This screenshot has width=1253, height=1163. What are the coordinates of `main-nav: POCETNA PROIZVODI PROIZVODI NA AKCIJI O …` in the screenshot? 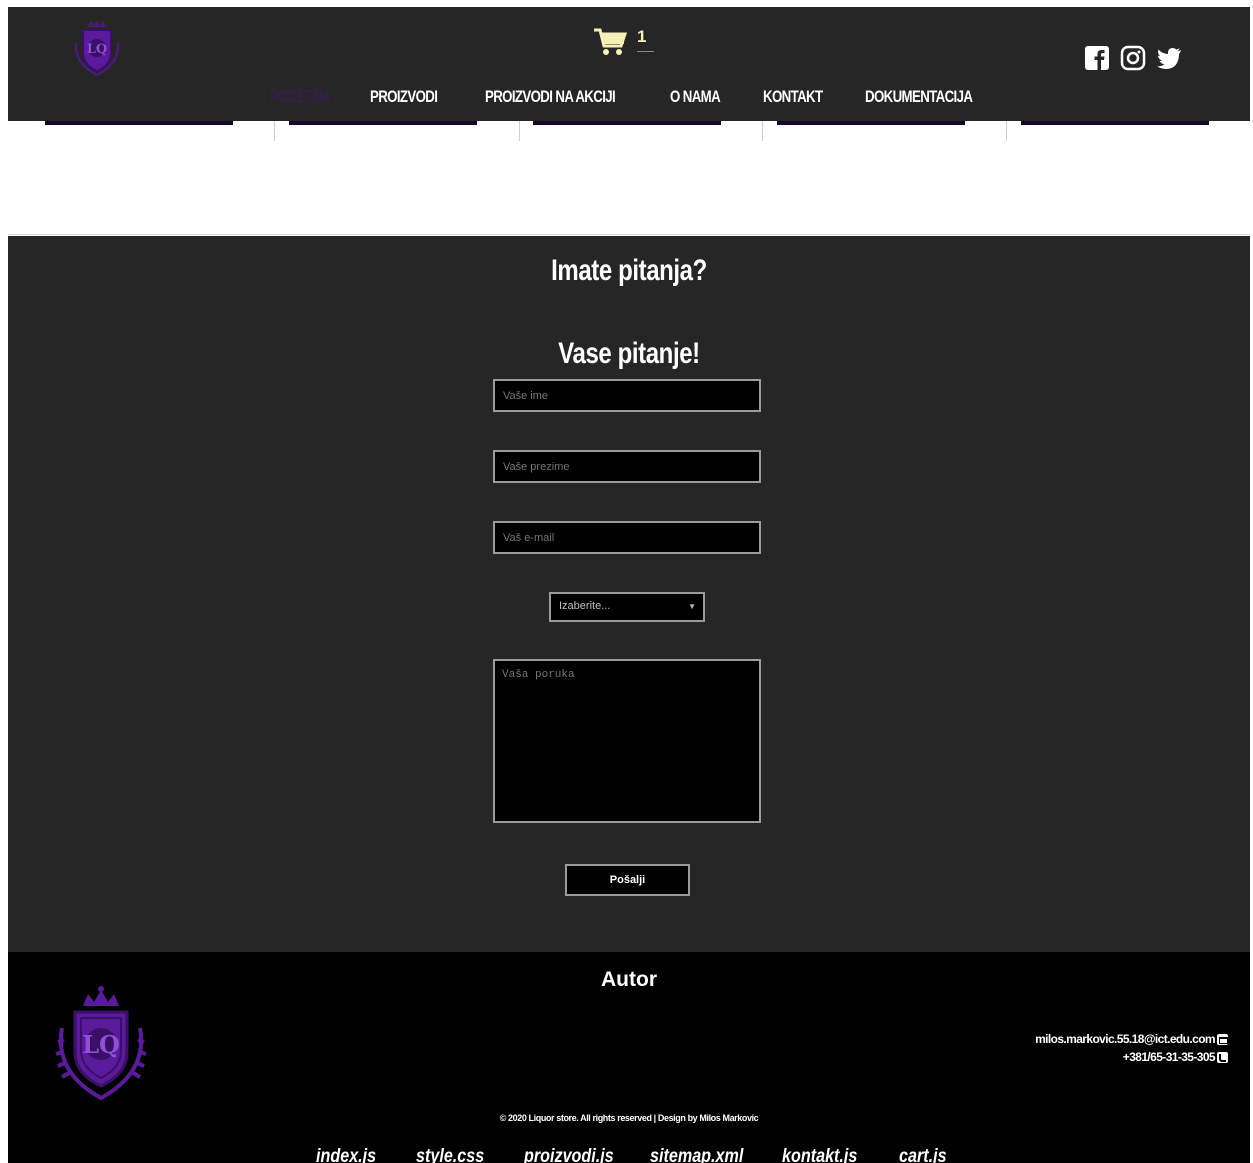 It's located at (642, 97).